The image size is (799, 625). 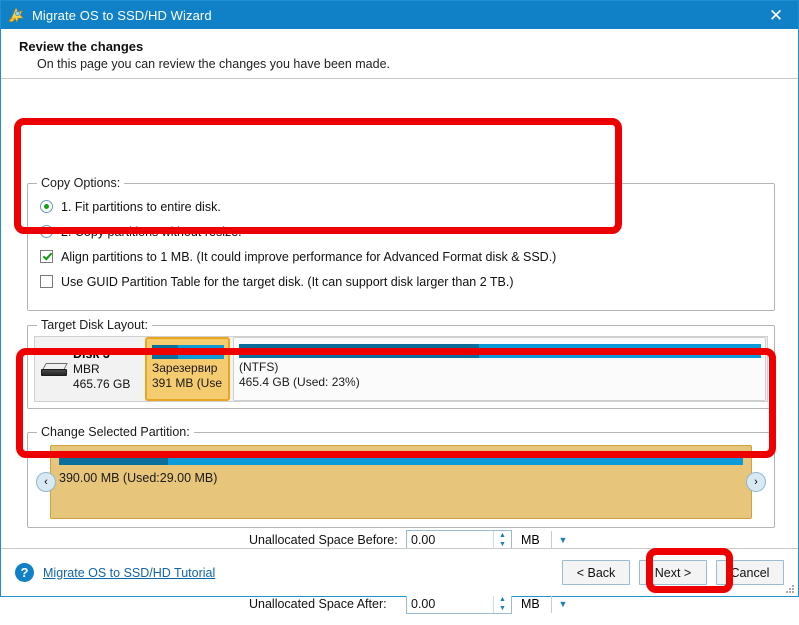 I want to click on next-button: Next >, so click(x=673, y=572).